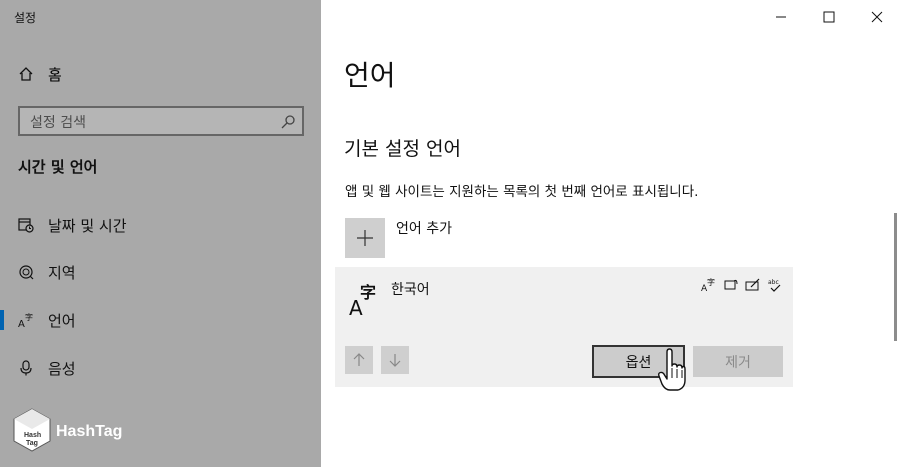  I want to click on sidebar-item-date-time: 날짜 및 시간, so click(160, 225).